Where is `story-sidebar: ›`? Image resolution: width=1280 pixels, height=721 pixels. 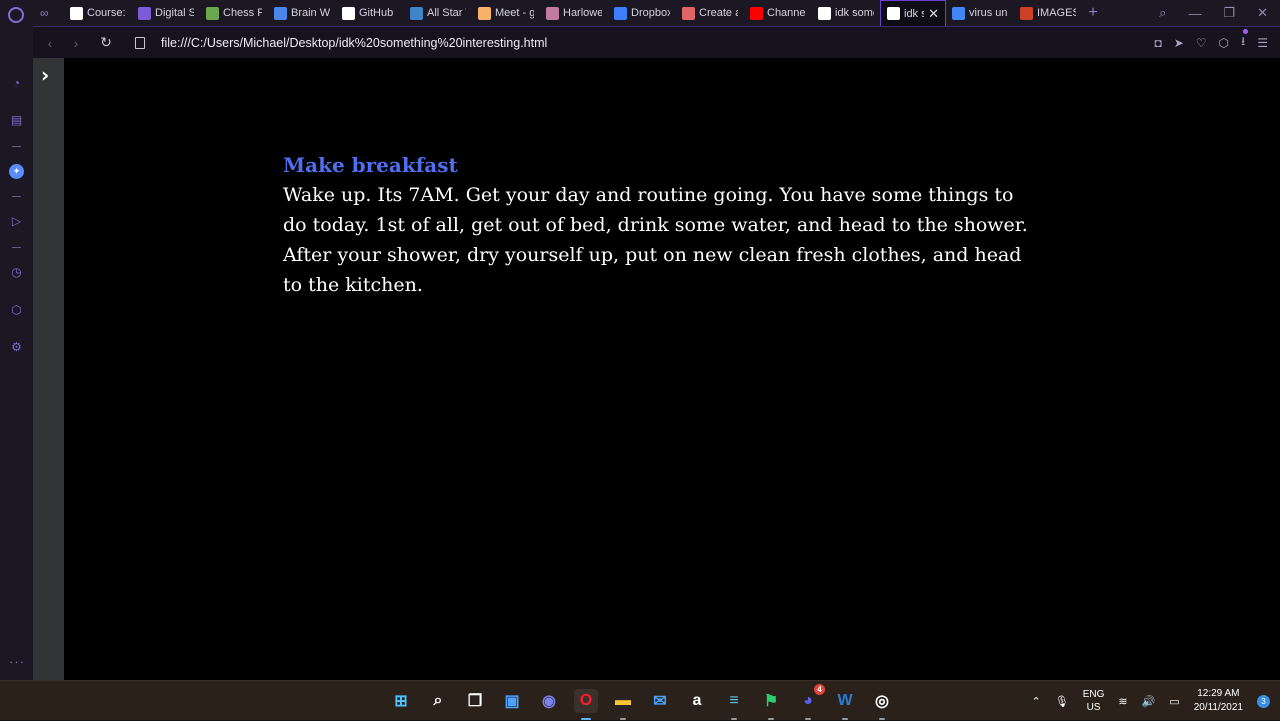 story-sidebar: › is located at coordinates (48, 369).